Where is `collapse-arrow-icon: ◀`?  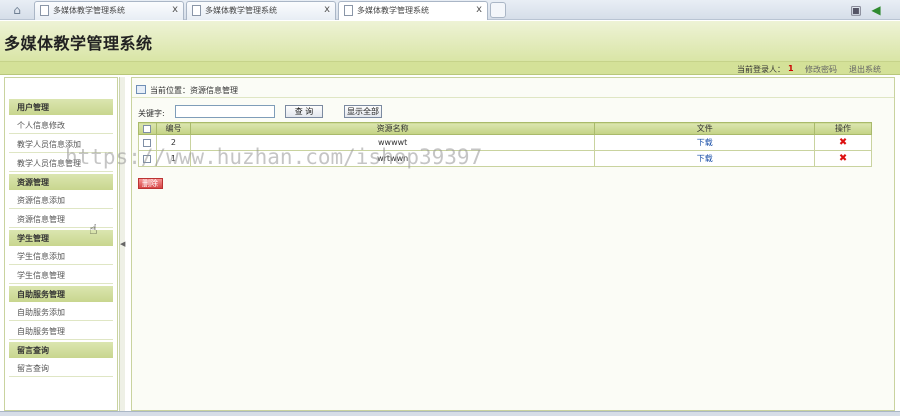
collapse-arrow-icon: ◀ is located at coordinates (123, 244).